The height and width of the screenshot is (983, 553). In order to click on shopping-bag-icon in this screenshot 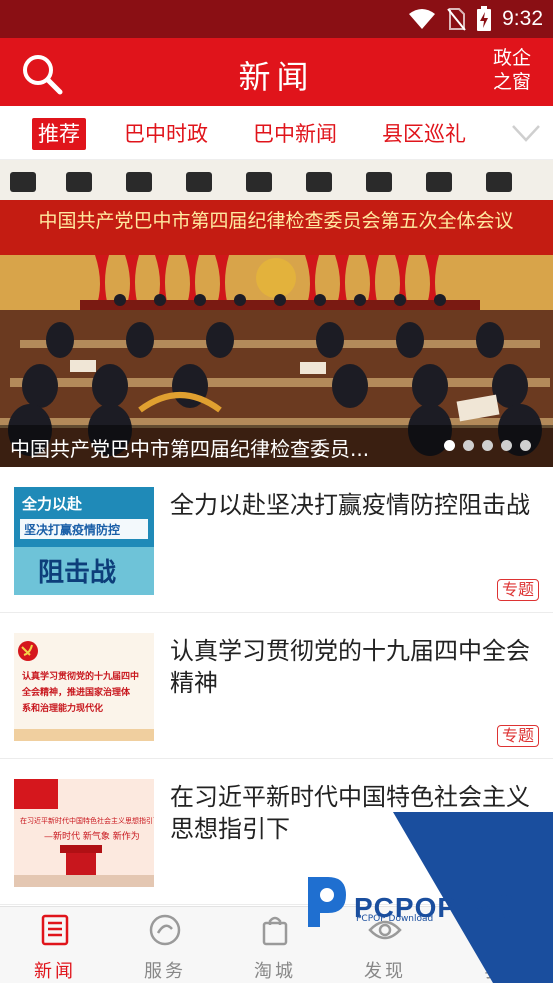, I will do `click(275, 931)`.